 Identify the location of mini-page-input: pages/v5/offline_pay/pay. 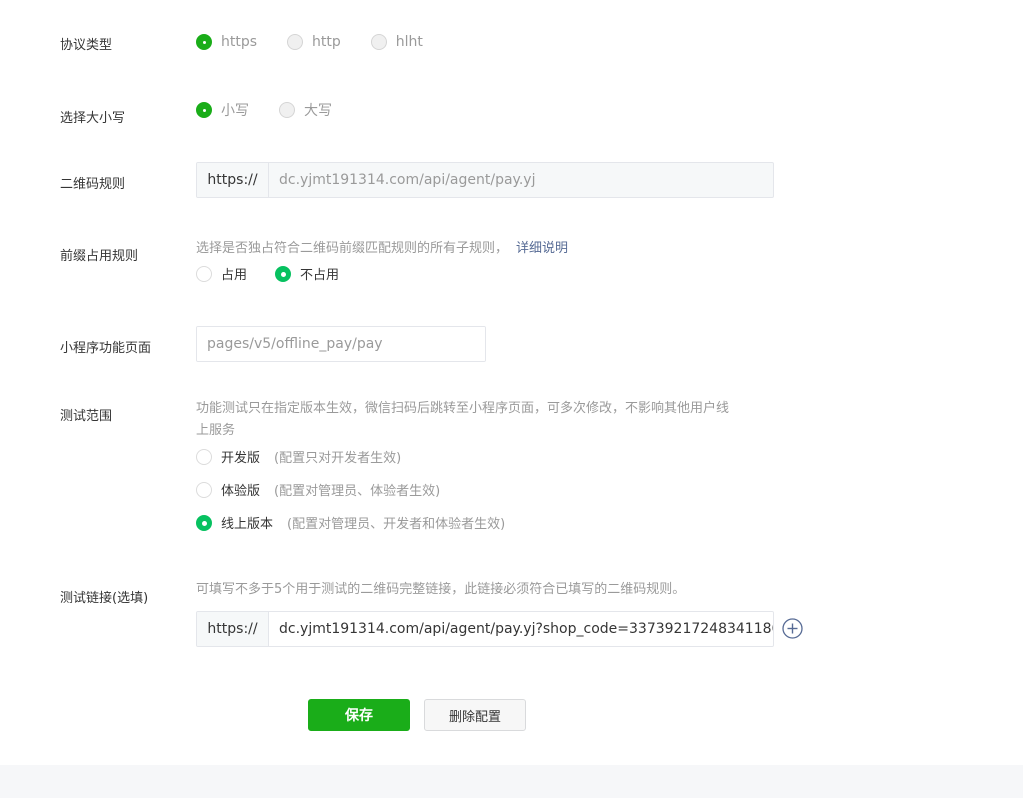
(341, 344).